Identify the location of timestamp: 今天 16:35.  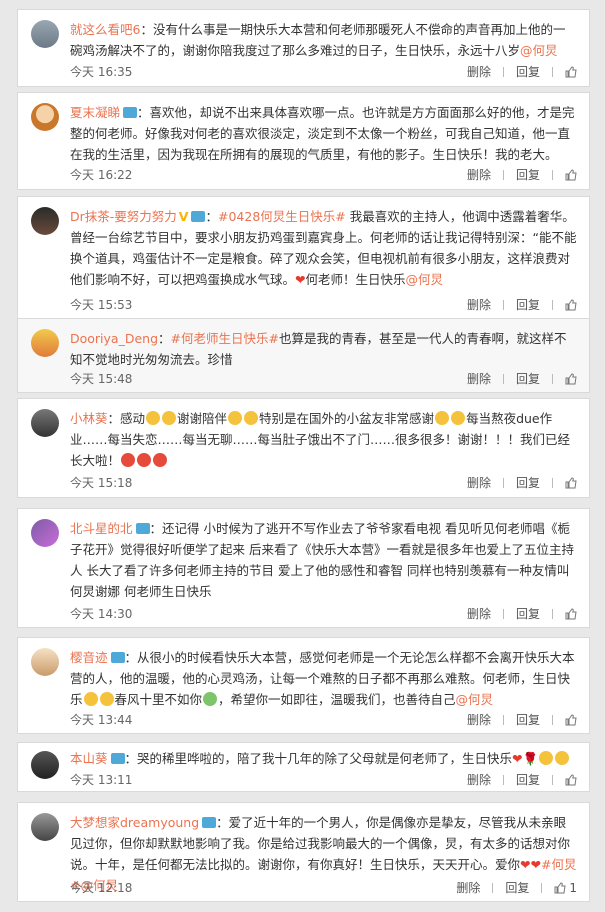
(101, 72).